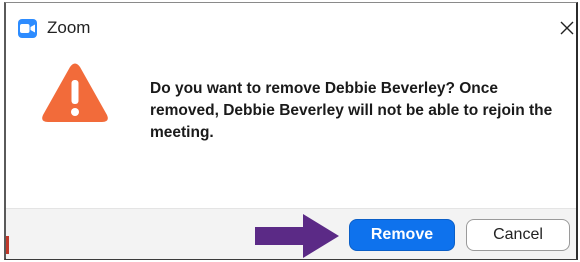  I want to click on close-icon, so click(567, 28).